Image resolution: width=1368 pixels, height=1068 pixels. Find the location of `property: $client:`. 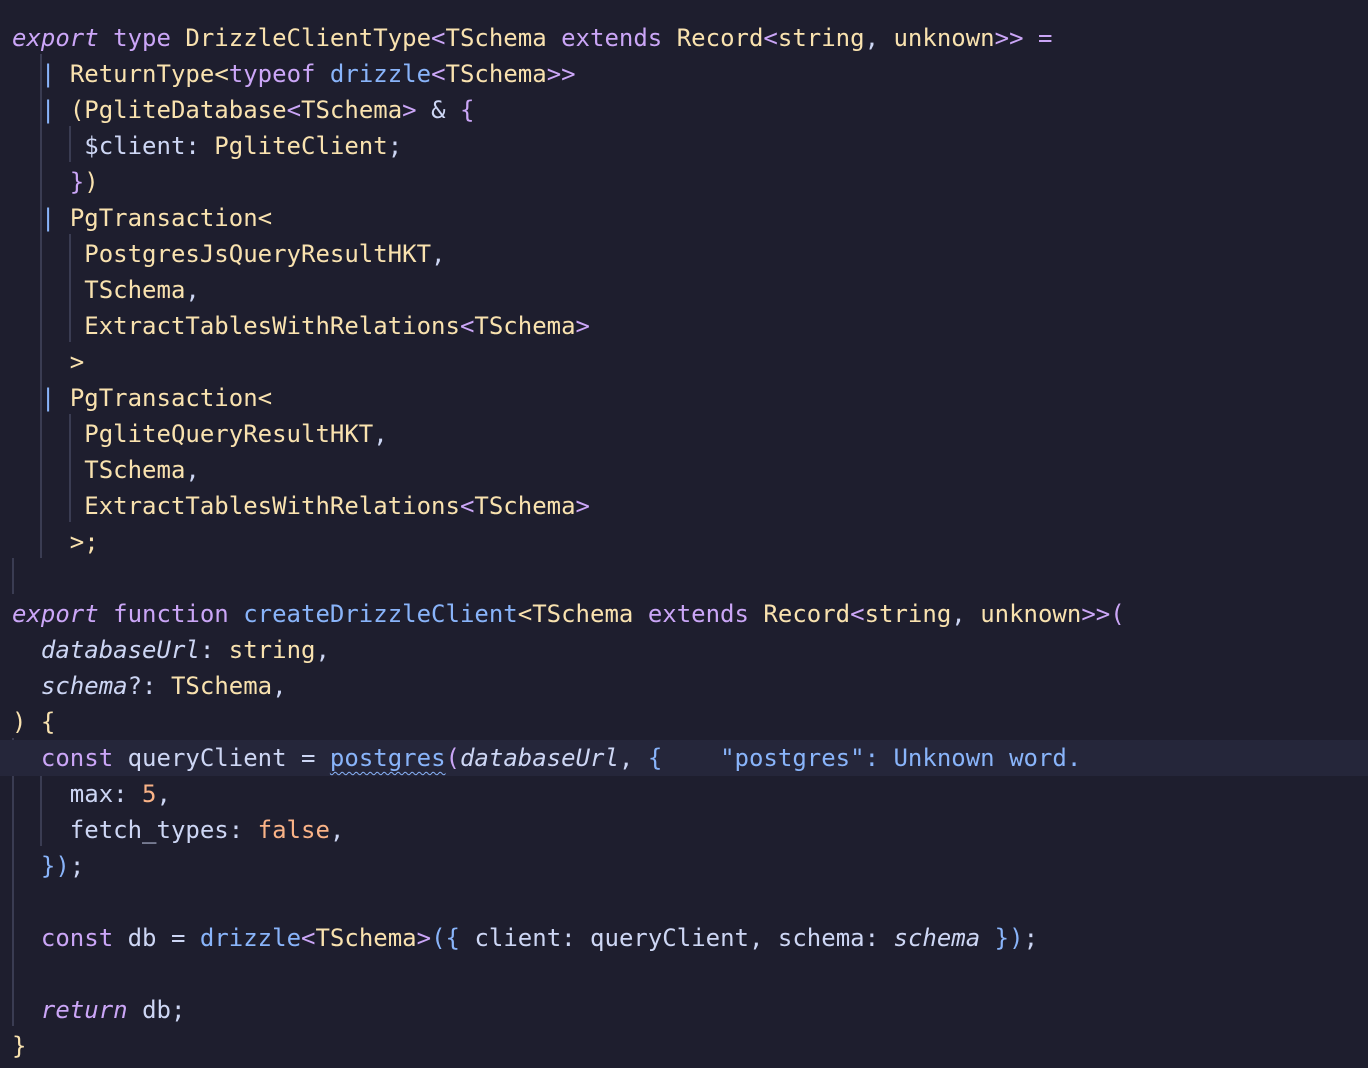

property: $client: is located at coordinates (149, 146).